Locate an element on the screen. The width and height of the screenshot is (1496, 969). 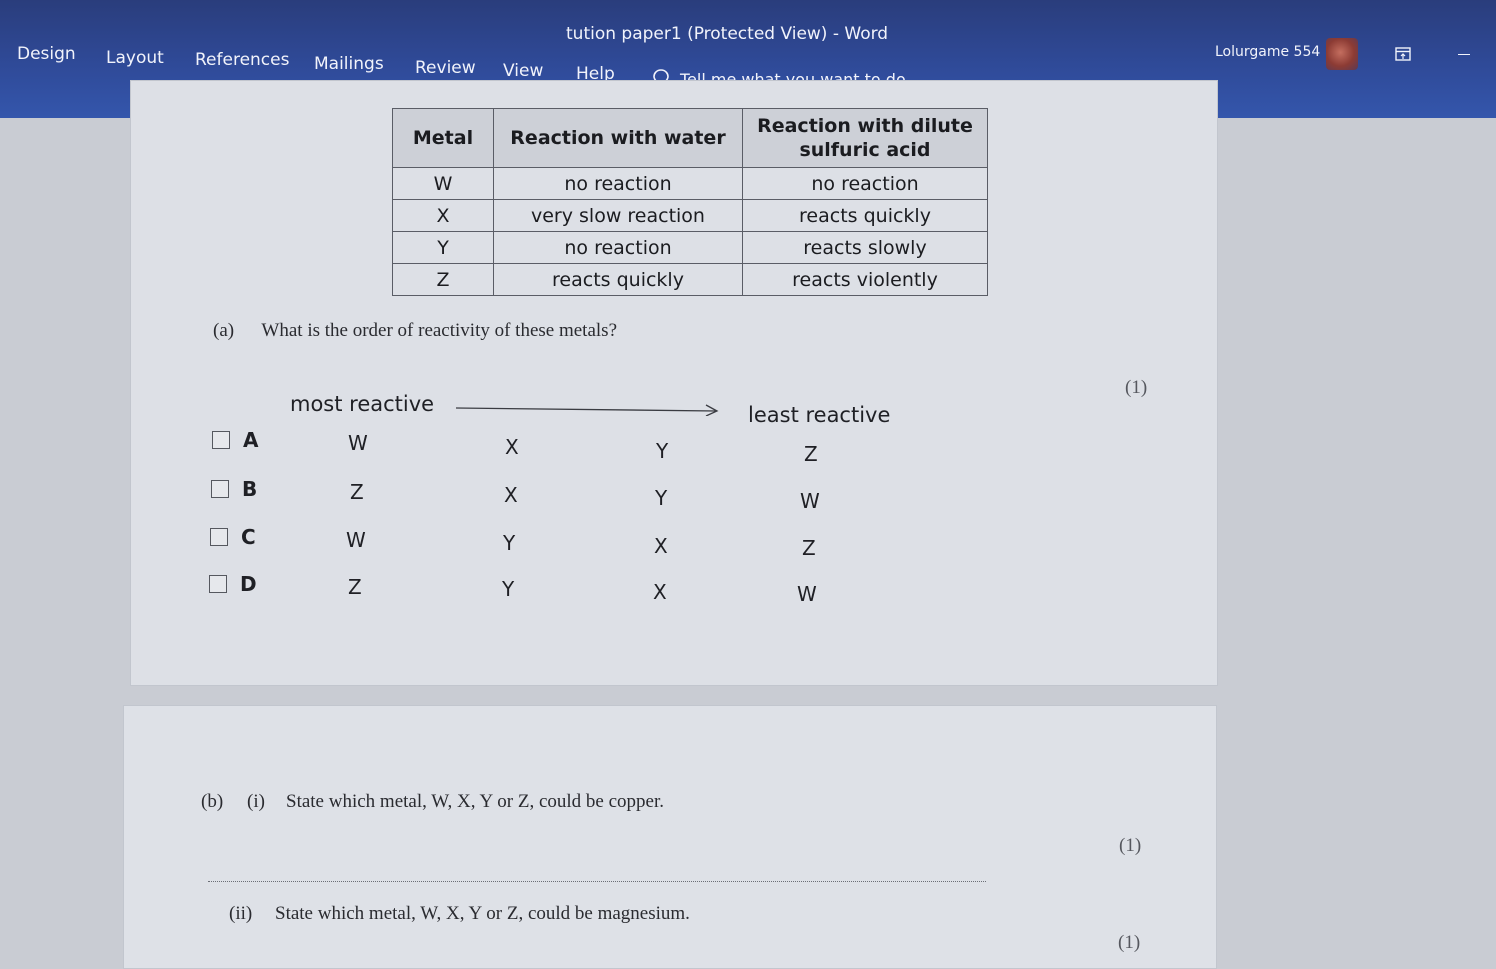
table-cell: reacts violently is located at coordinates (865, 279).